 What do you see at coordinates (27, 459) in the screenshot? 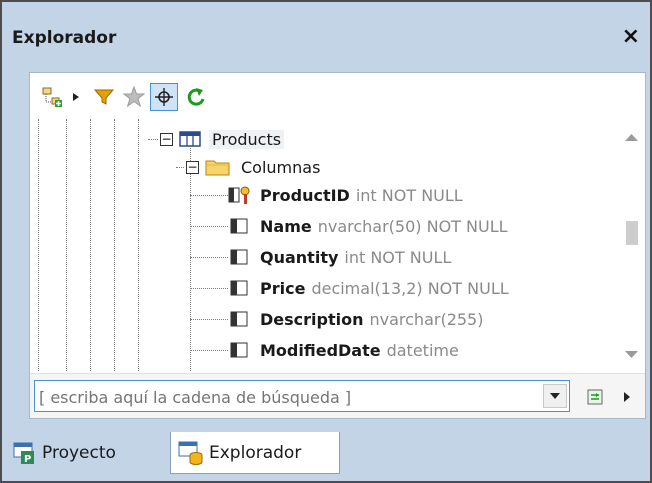
I see `svg-text: P` at bounding box center [27, 459].